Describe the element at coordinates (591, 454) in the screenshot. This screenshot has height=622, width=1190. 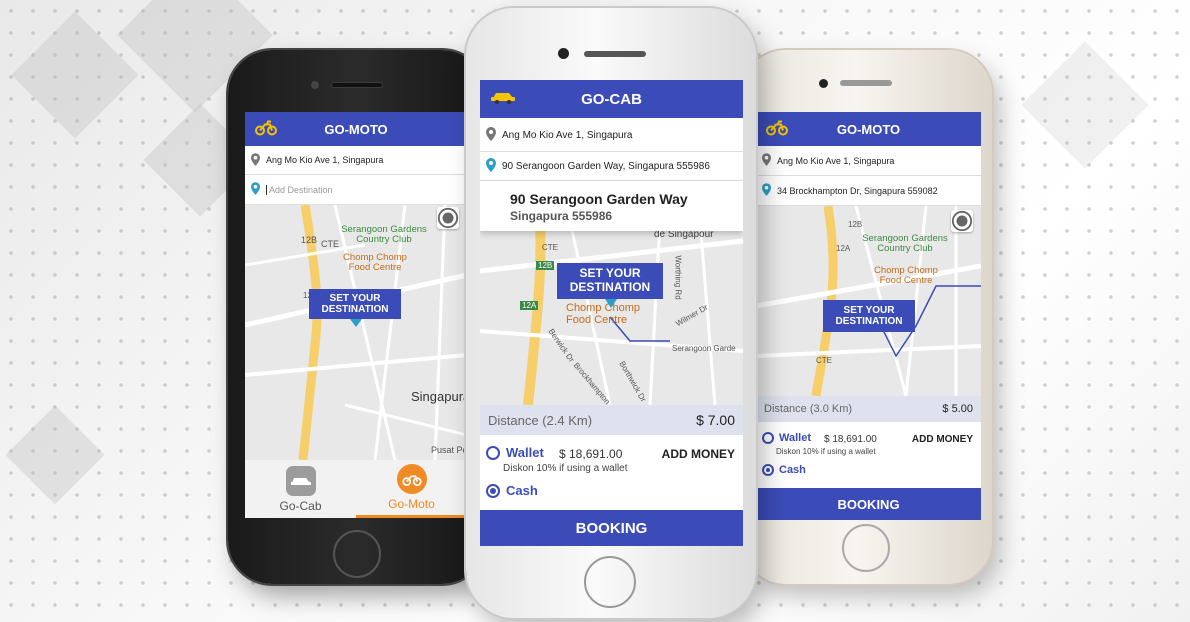
I see `wallet-balance: $ 18,691.00` at that location.